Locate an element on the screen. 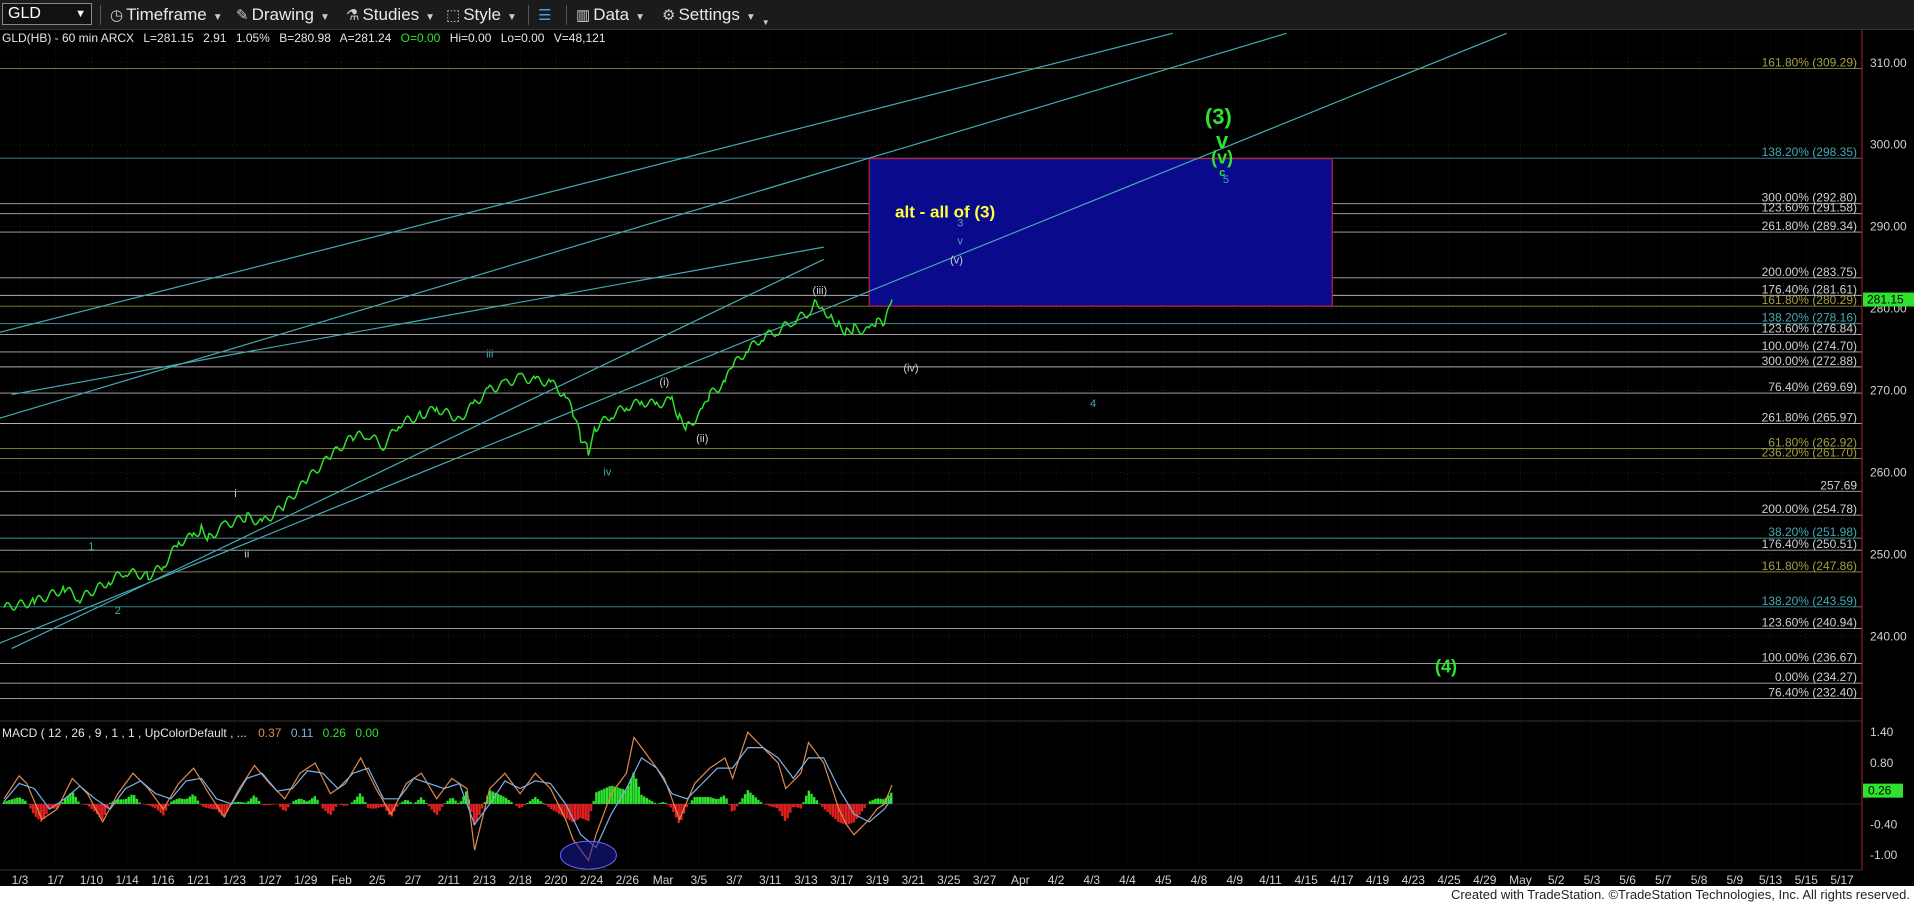 Image resolution: width=1914 pixels, height=904 pixels. macd-tick-label: -0.40 is located at coordinates (1884, 824).